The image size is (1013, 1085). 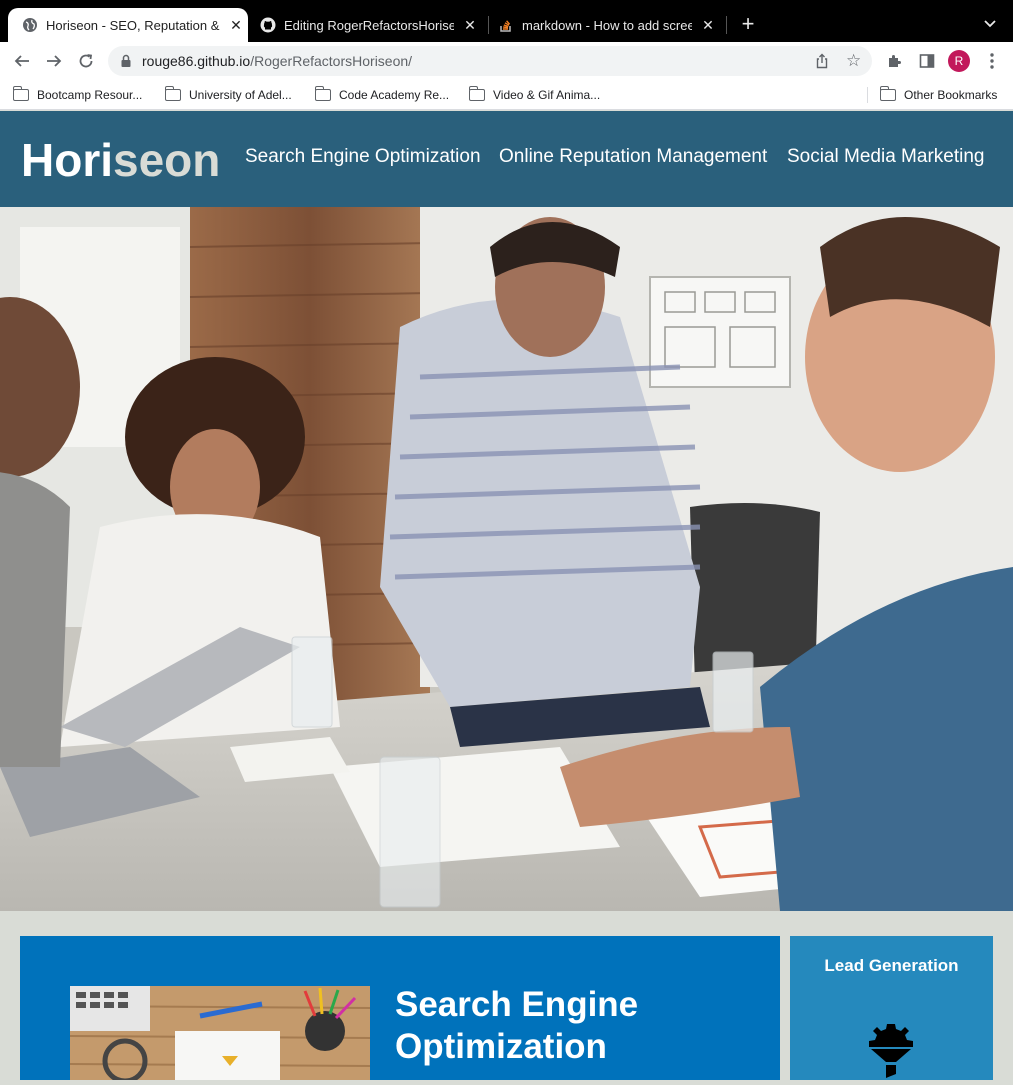 I want to click on lead-generation-title: Lead Generation, so click(x=891, y=965).